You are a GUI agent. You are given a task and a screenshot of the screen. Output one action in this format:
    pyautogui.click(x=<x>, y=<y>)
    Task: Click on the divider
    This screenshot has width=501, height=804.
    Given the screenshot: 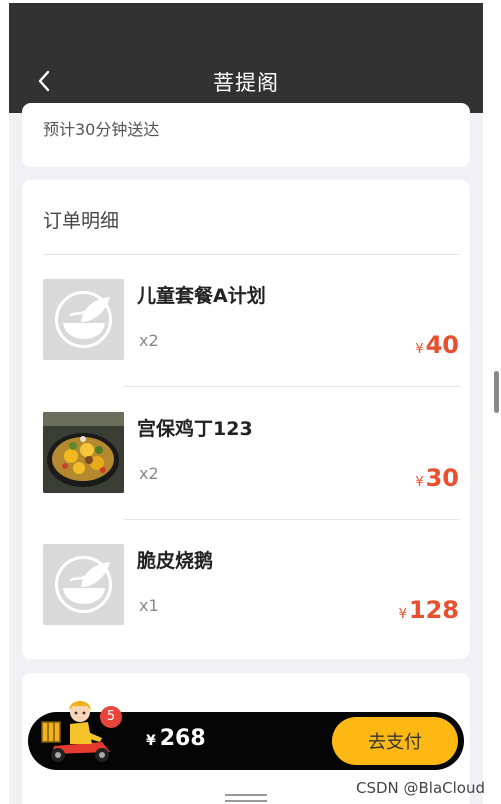 What is the action you would take?
    pyautogui.click(x=291, y=386)
    